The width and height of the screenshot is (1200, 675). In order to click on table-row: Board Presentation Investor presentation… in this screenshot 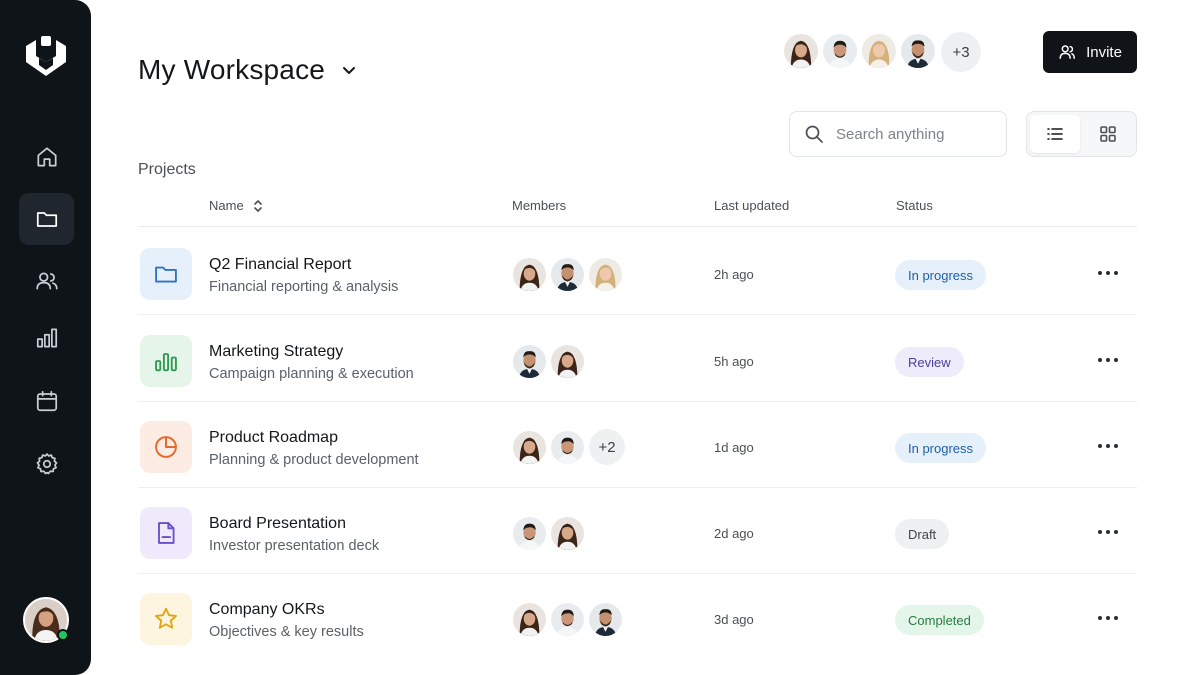, I will do `click(637, 531)`.